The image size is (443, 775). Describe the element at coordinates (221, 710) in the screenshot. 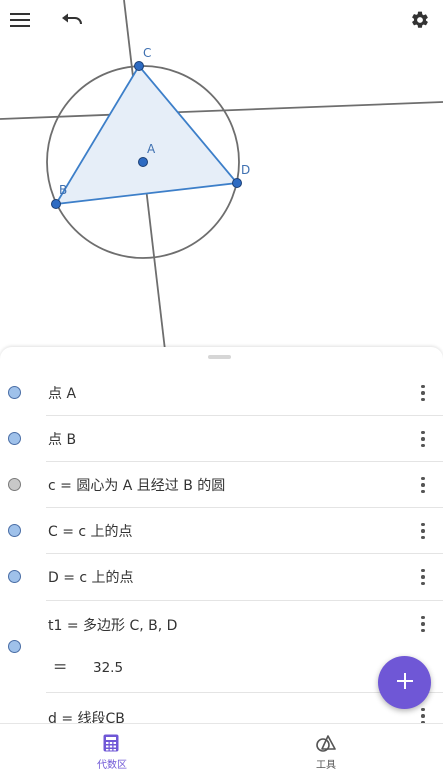

I see `algebra-row: d = 线段CB` at that location.